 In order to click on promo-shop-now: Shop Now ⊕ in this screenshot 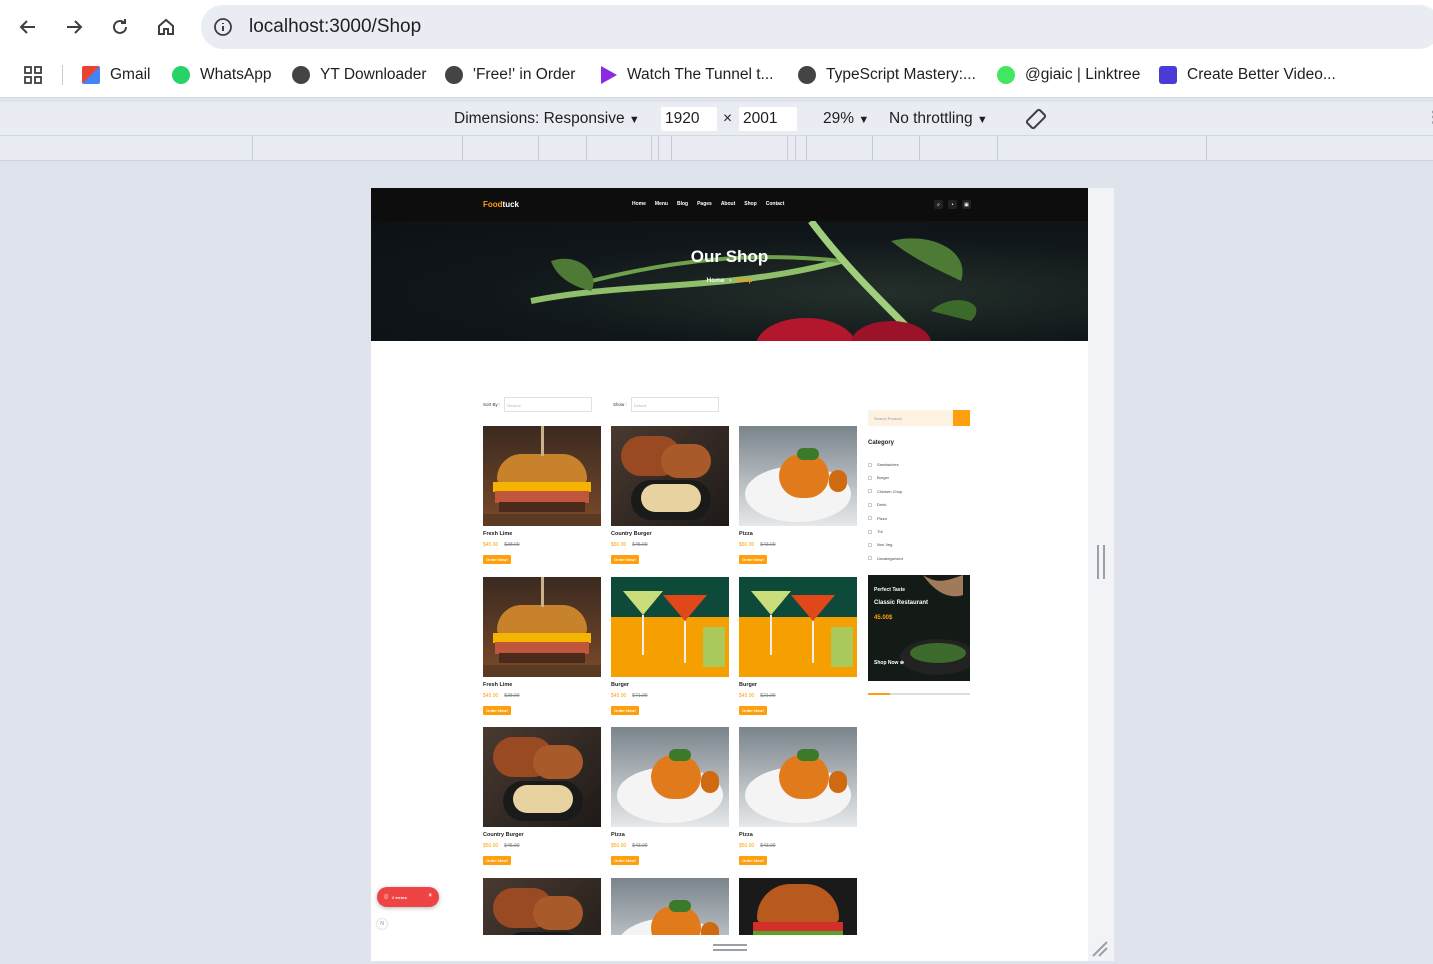, I will do `click(889, 663)`.